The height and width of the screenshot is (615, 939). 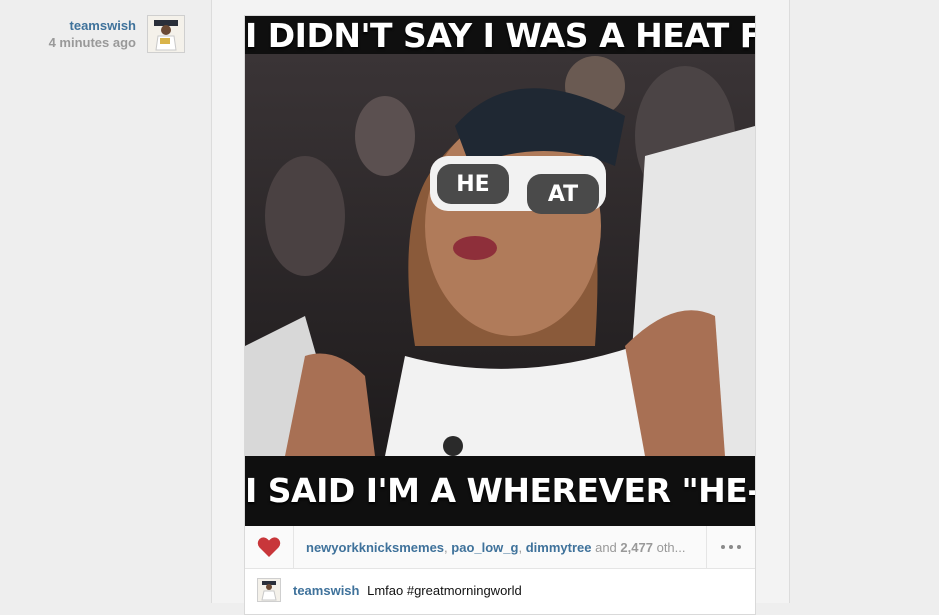 What do you see at coordinates (636, 547) in the screenshot?
I see `likes-count-link: 2,477` at bounding box center [636, 547].